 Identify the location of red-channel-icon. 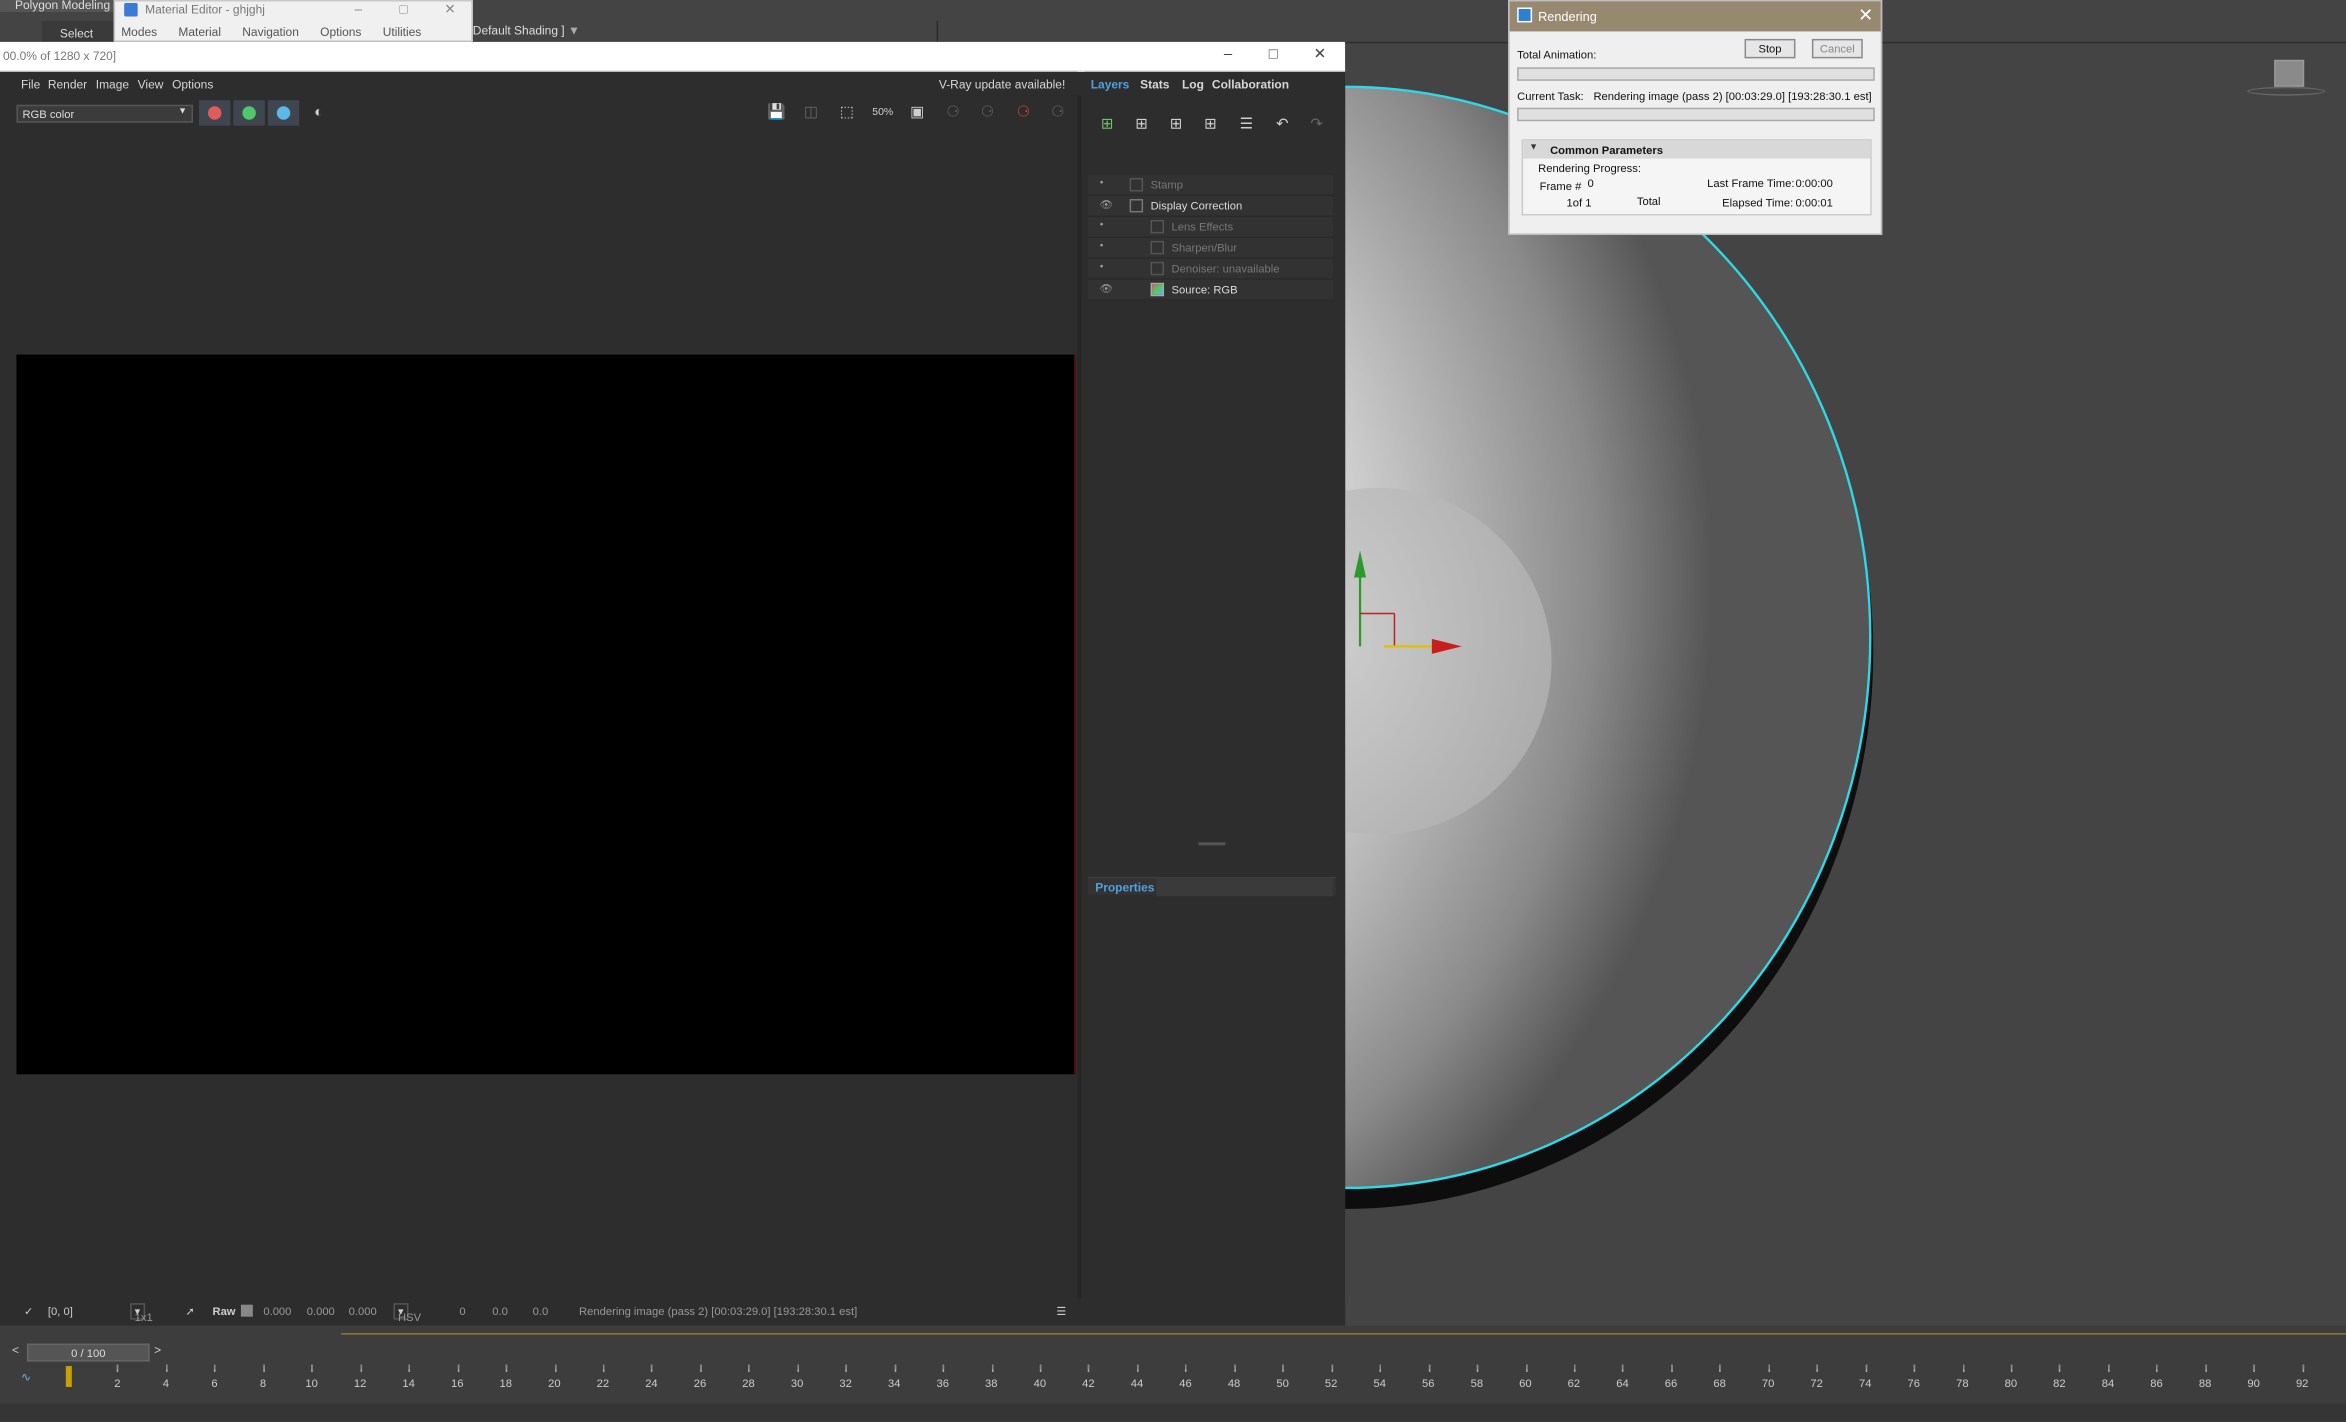
(214, 113).